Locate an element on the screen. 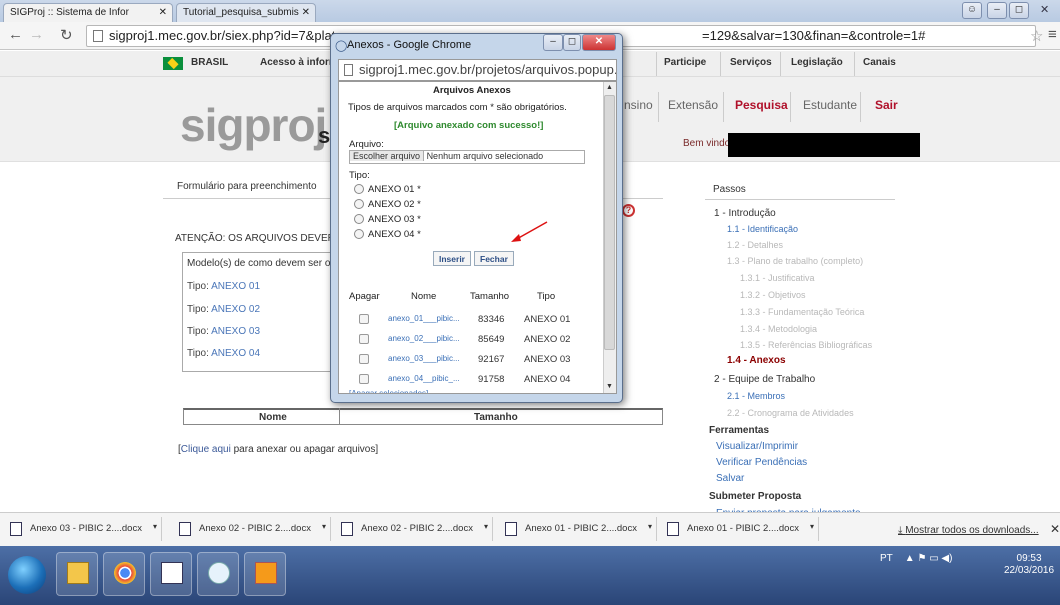  pdf-icon is located at coordinates (265, 574).